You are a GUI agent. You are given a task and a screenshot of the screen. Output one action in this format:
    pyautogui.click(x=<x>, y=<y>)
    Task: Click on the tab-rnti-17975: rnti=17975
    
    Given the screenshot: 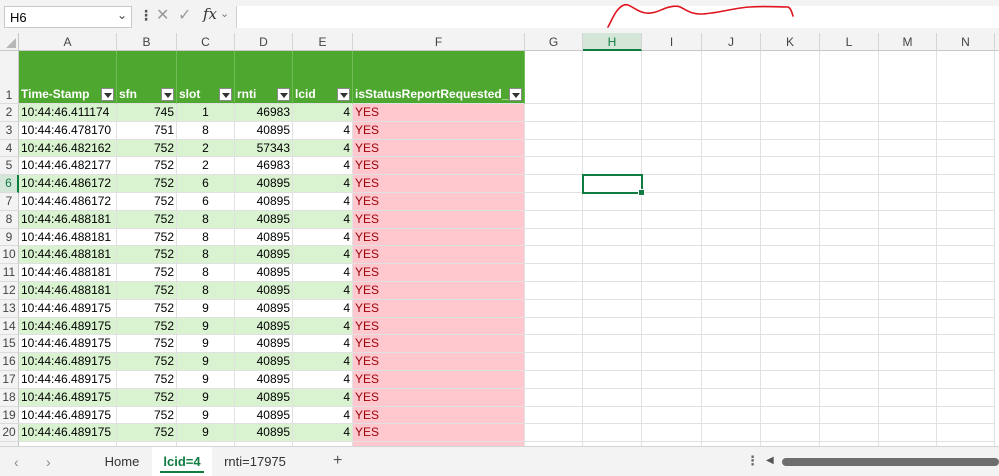 What is the action you would take?
    pyautogui.click(x=255, y=461)
    